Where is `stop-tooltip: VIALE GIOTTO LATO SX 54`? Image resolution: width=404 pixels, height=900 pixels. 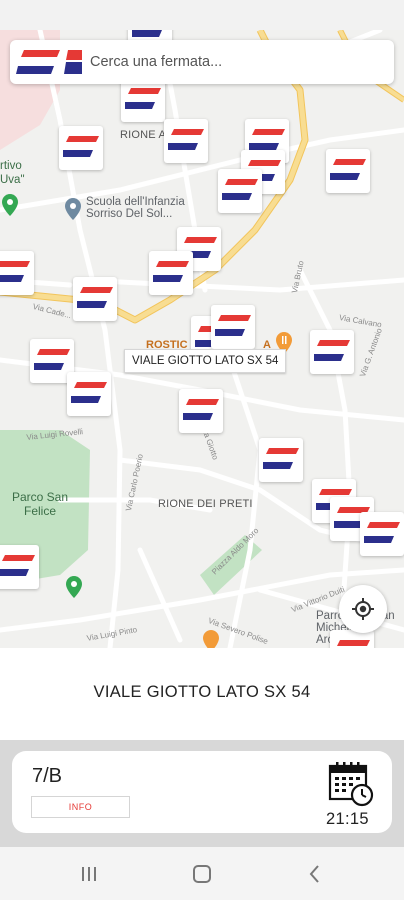 stop-tooltip: VIALE GIOTTO LATO SX 54 is located at coordinates (205, 361).